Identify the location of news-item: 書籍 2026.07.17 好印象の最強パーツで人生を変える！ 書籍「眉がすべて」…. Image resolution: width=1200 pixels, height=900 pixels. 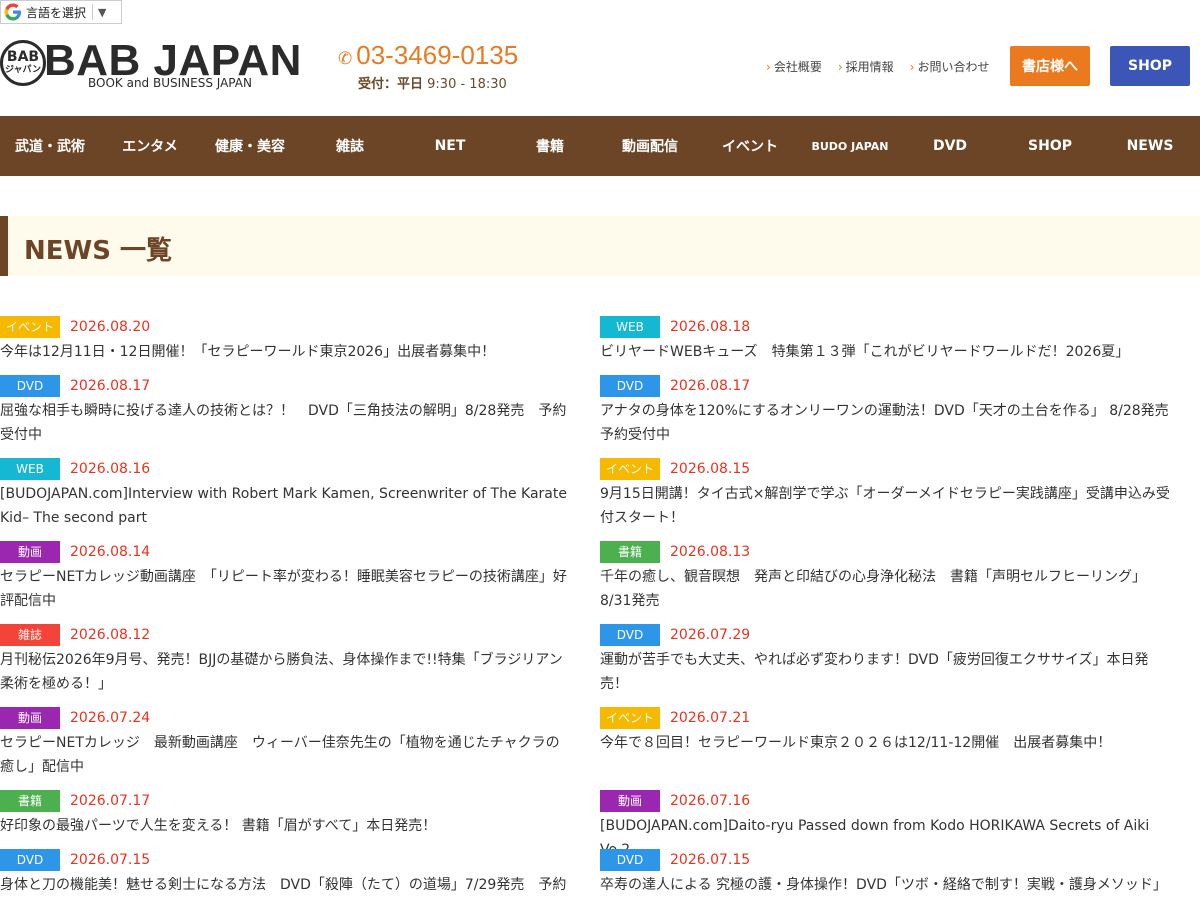
(285, 814).